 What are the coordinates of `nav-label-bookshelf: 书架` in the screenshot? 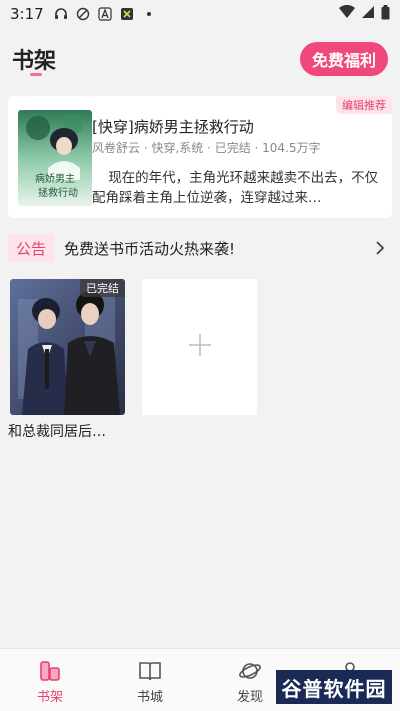 It's located at (49, 697).